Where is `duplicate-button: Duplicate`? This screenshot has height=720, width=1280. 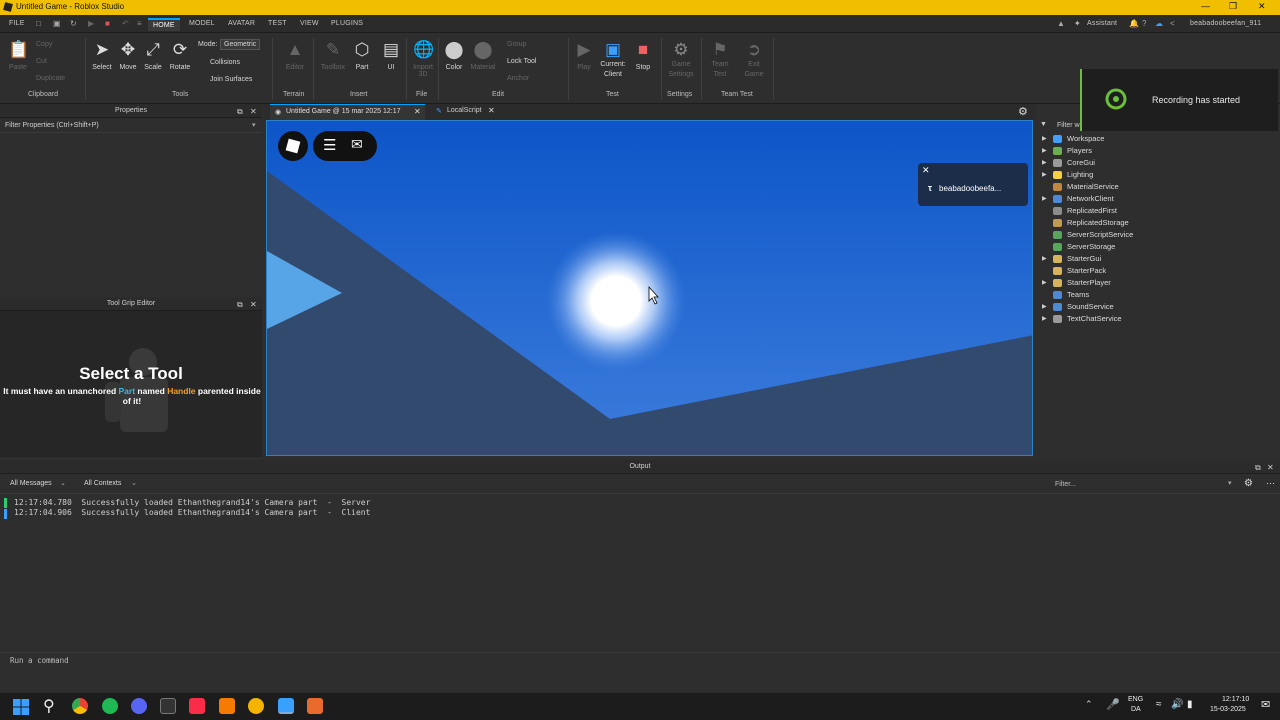 duplicate-button: Duplicate is located at coordinates (50, 78).